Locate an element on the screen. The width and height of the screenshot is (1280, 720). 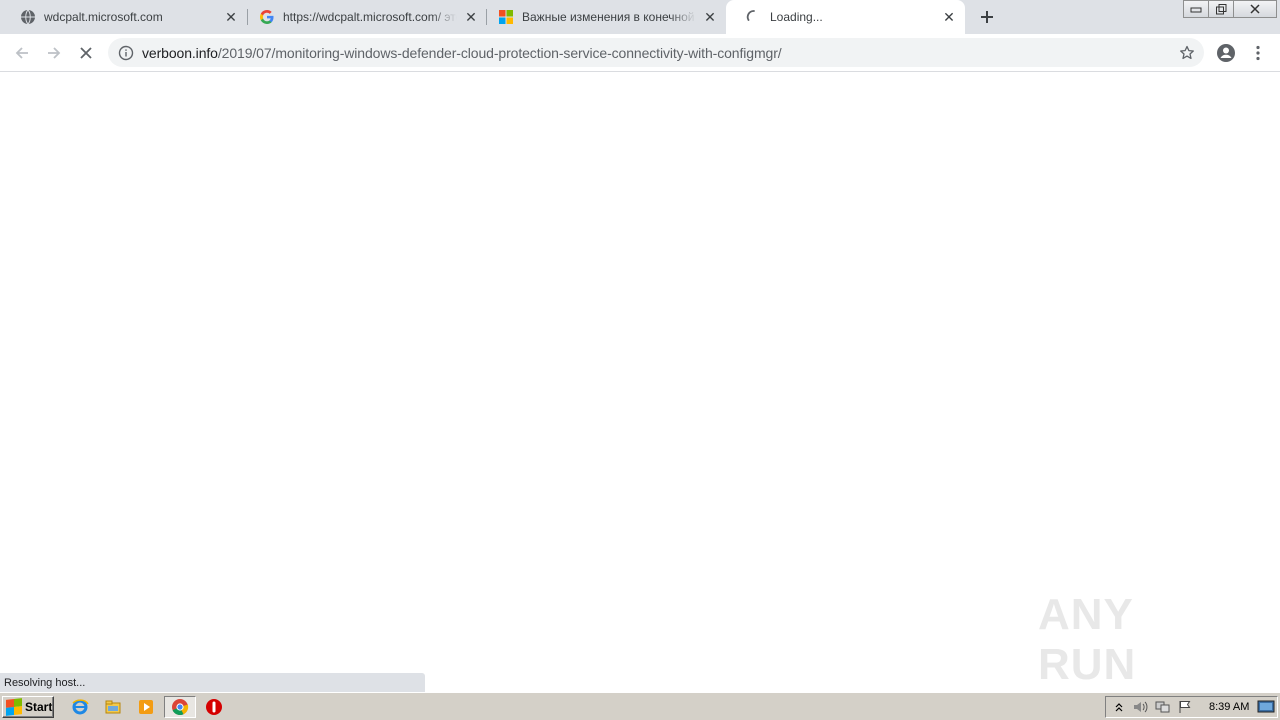
tab-wdcpalt: wdcpalt.microsoft.com ✕ is located at coordinates (123, 17).